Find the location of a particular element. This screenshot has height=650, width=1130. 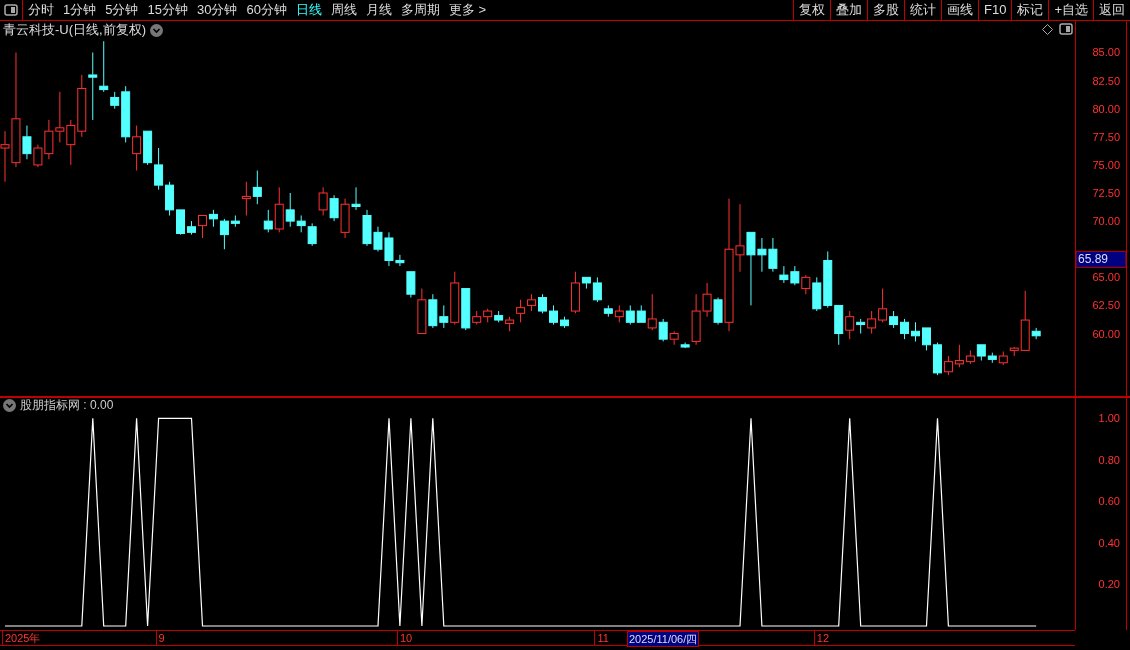

diamond-icon is located at coordinates (1047, 29).